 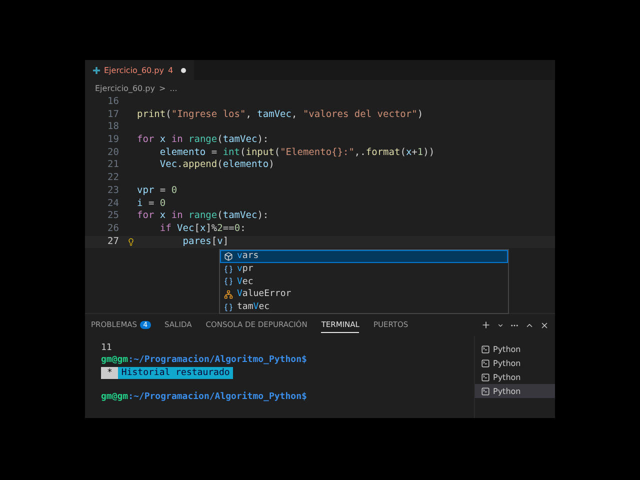 I want to click on line-number: 21, so click(x=113, y=165).